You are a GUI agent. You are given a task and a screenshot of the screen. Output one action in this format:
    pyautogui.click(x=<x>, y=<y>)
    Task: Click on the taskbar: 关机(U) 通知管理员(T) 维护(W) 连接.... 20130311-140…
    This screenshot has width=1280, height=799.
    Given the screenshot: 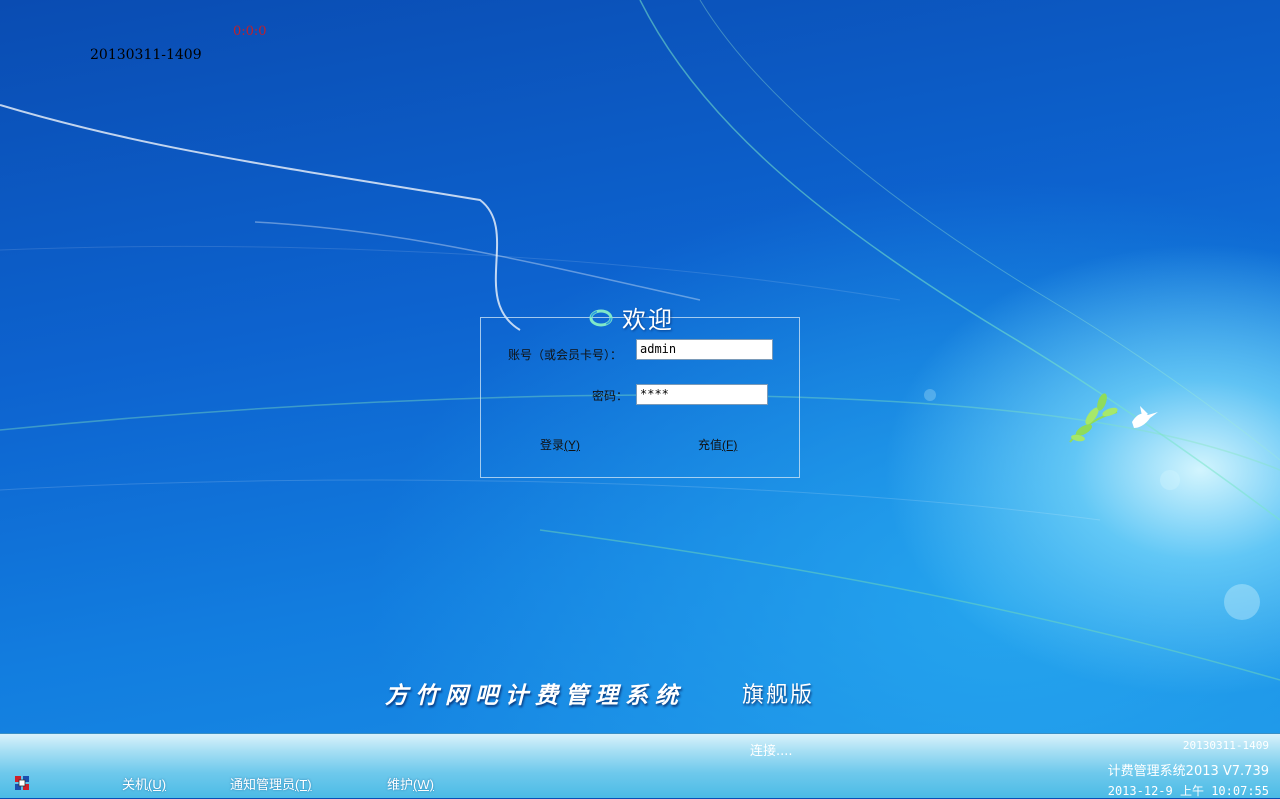 What is the action you would take?
    pyautogui.click(x=640, y=765)
    